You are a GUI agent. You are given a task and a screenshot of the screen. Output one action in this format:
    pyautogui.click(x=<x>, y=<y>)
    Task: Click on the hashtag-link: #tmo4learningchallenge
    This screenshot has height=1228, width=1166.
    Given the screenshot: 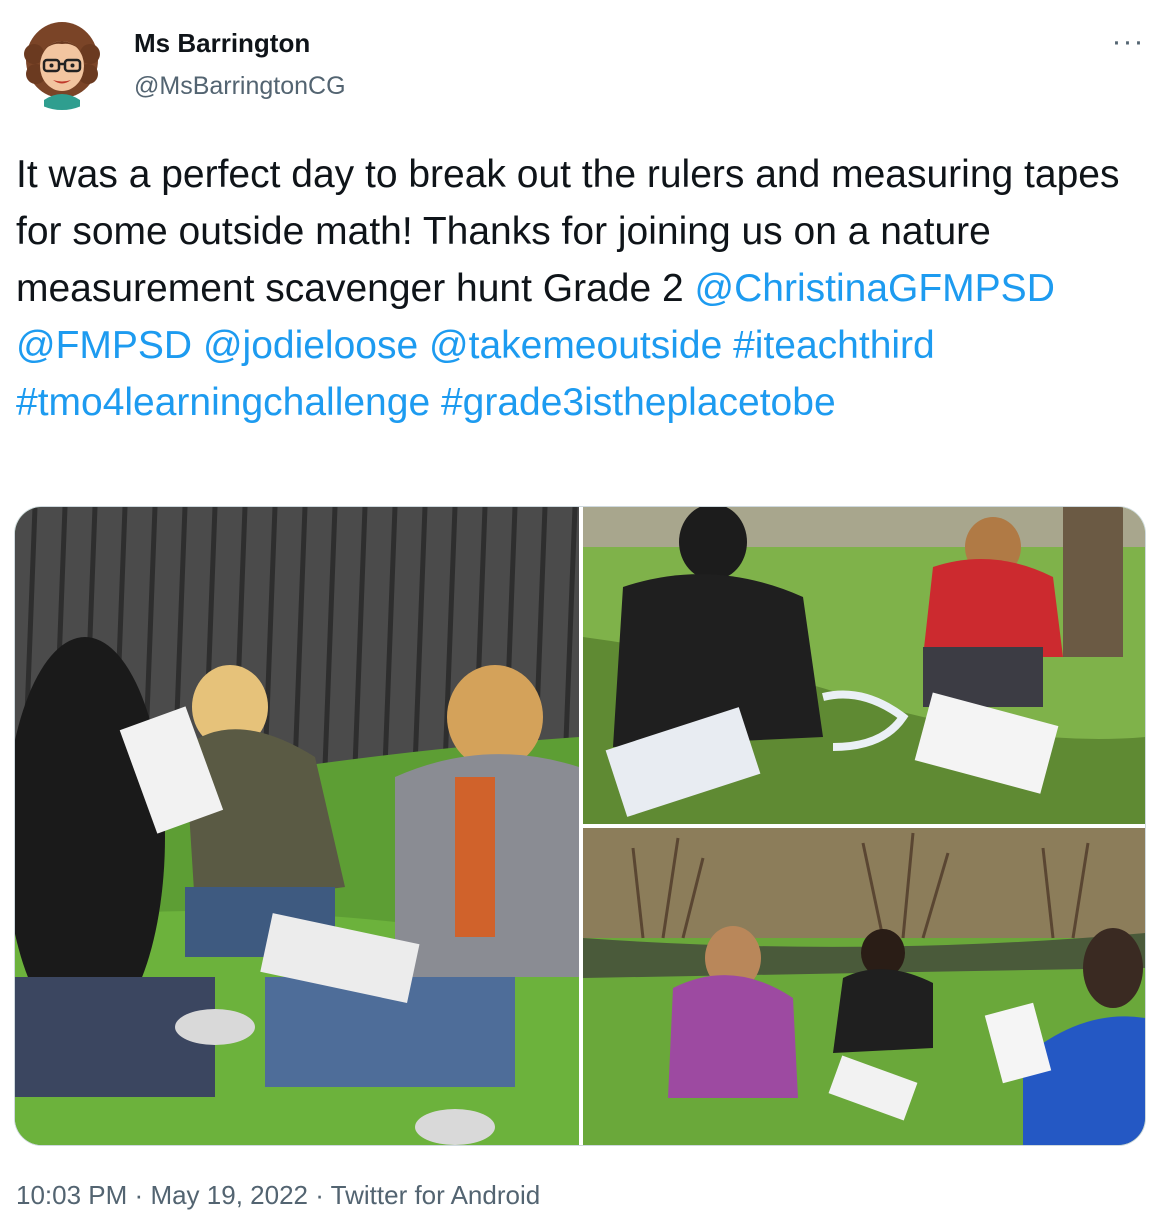 What is the action you would take?
    pyautogui.click(x=223, y=402)
    